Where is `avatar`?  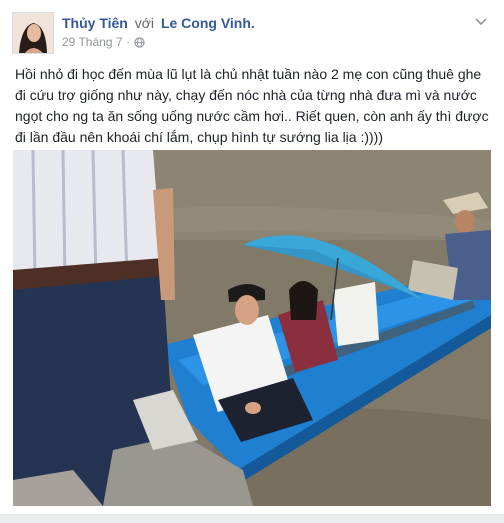
avatar is located at coordinates (33, 33).